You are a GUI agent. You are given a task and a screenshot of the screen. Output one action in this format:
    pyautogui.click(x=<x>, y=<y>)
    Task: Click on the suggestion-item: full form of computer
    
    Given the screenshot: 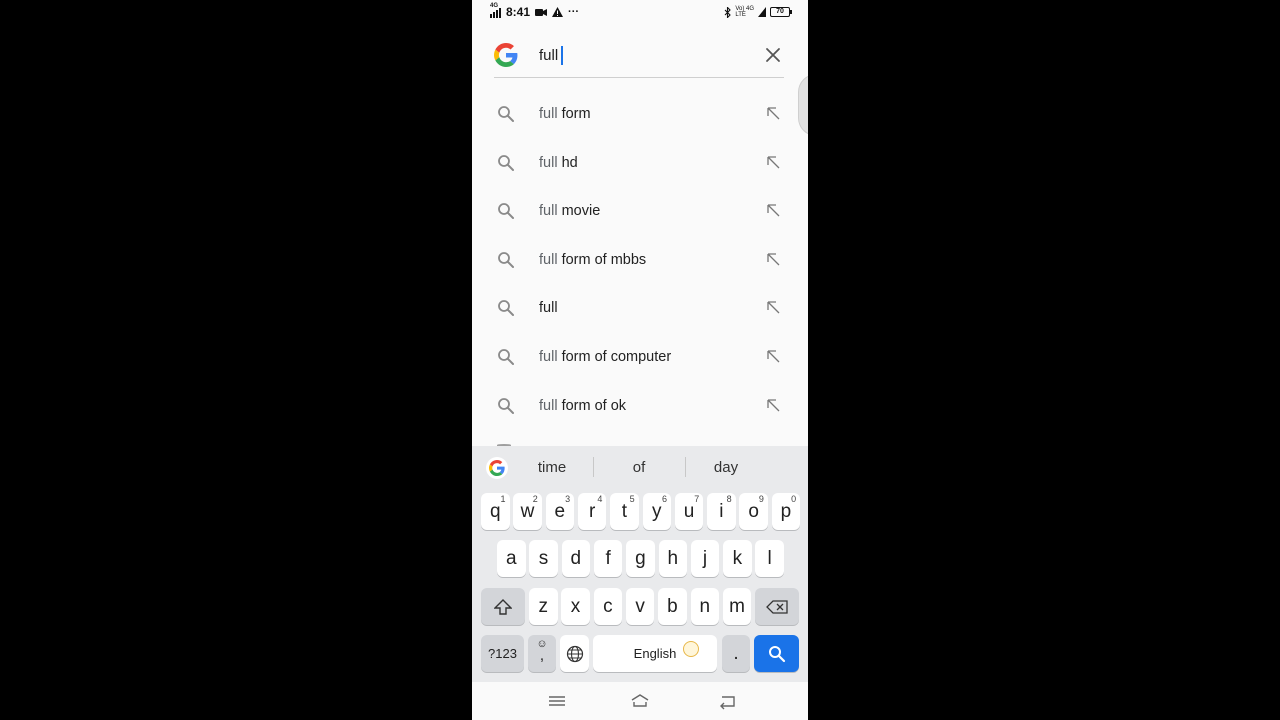 What is the action you would take?
    pyautogui.click(x=640, y=356)
    